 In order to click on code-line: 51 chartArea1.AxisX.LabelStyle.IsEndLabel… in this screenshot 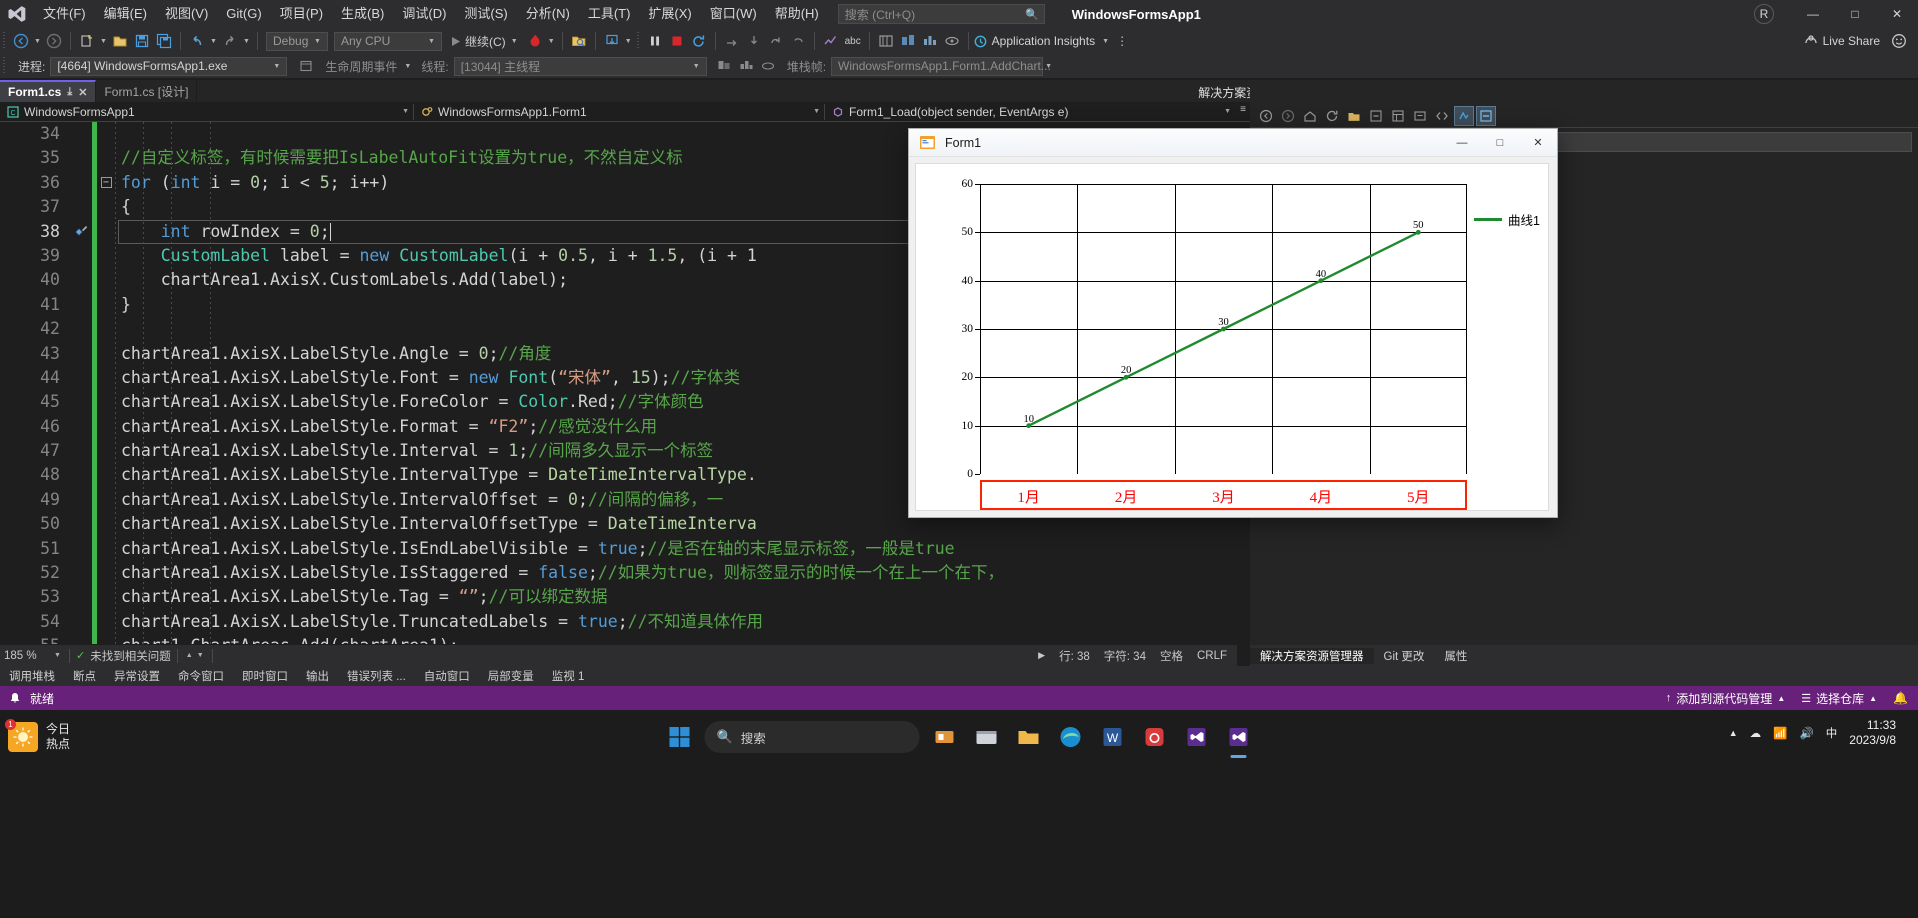, I will do `click(618, 549)`.